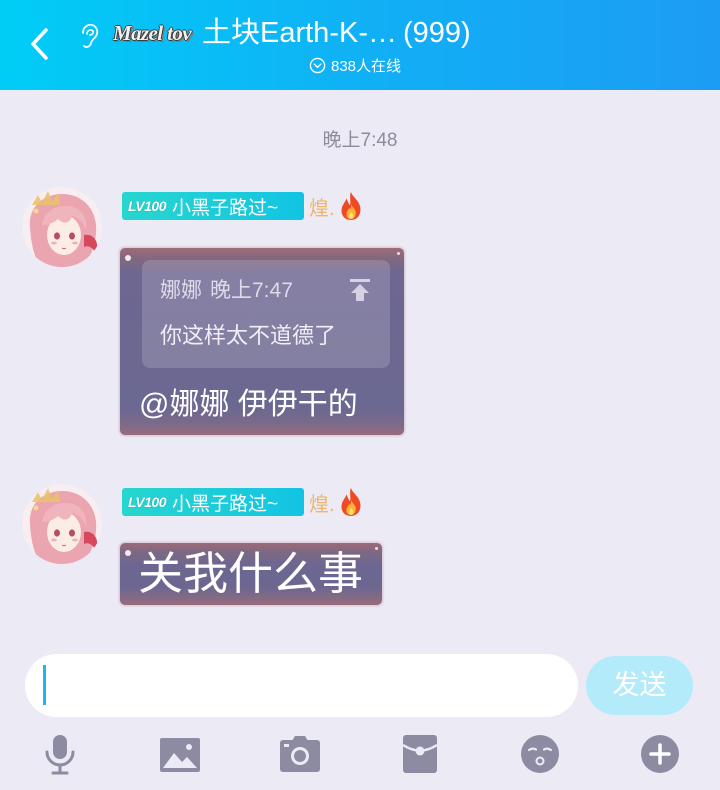 This screenshot has width=720, height=790. What do you see at coordinates (181, 290) in the screenshot?
I see `quote-author: 娜娜` at bounding box center [181, 290].